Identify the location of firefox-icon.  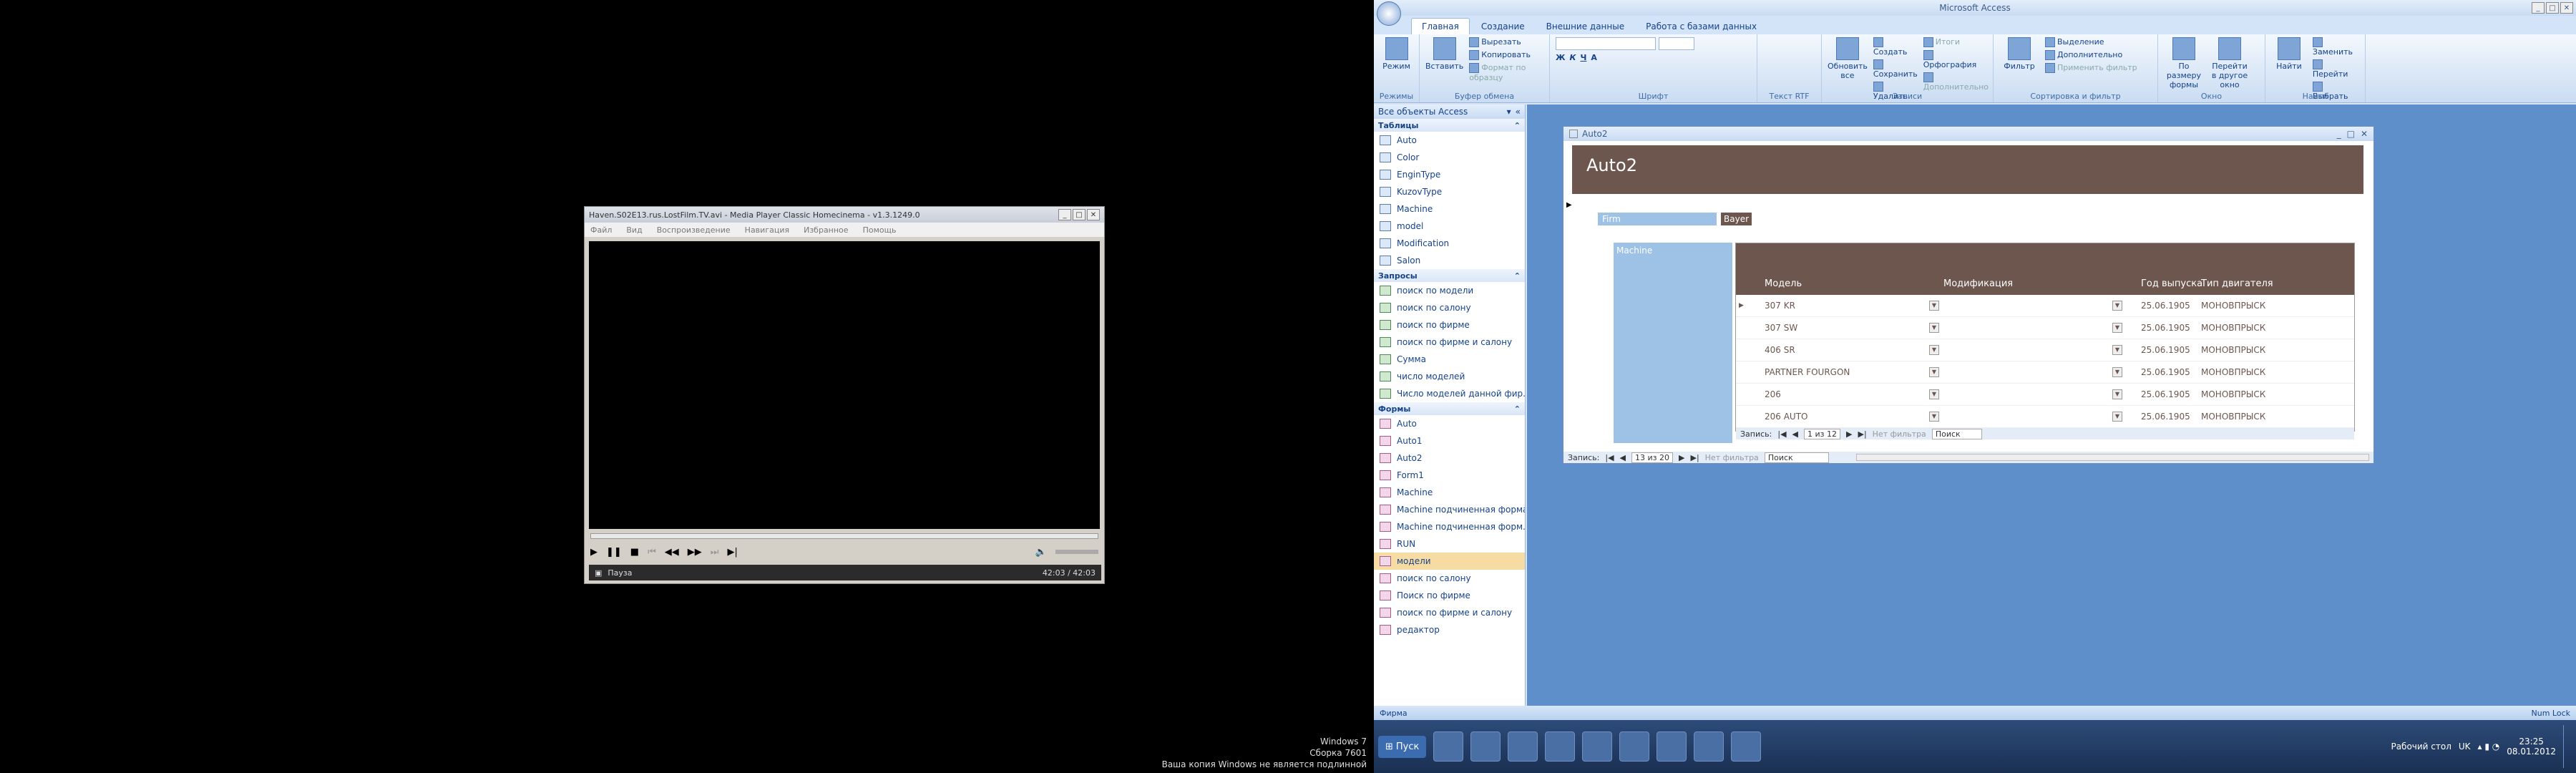
(1597, 747).